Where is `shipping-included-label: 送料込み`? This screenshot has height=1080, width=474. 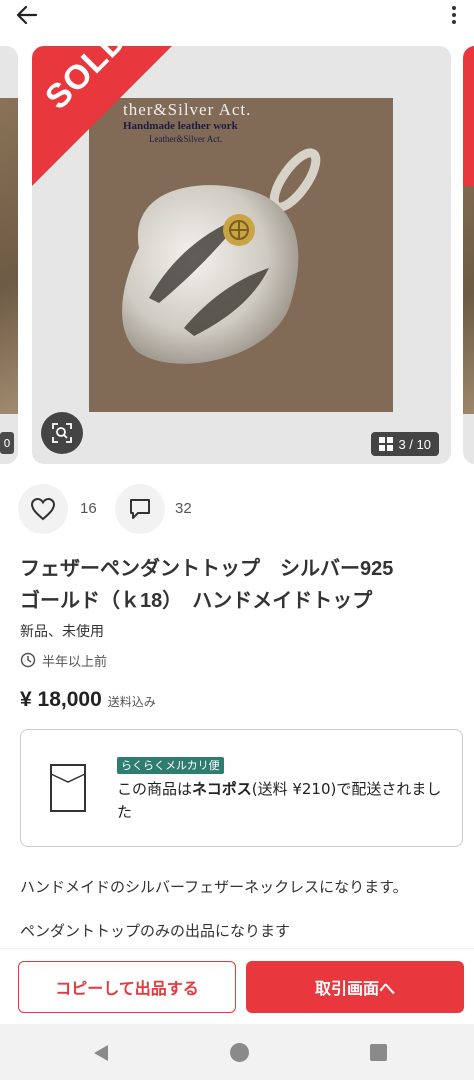
shipping-included-label: 送料込み is located at coordinates (131, 702).